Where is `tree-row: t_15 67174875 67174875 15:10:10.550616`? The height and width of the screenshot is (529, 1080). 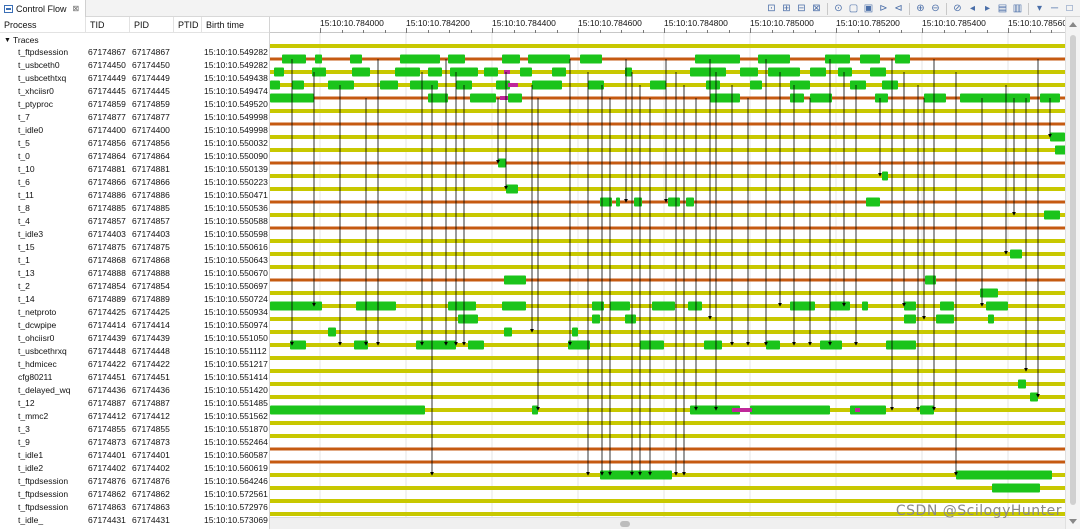 tree-row: t_15 67174875 67174875 15:10:10.550616 is located at coordinates (134, 247).